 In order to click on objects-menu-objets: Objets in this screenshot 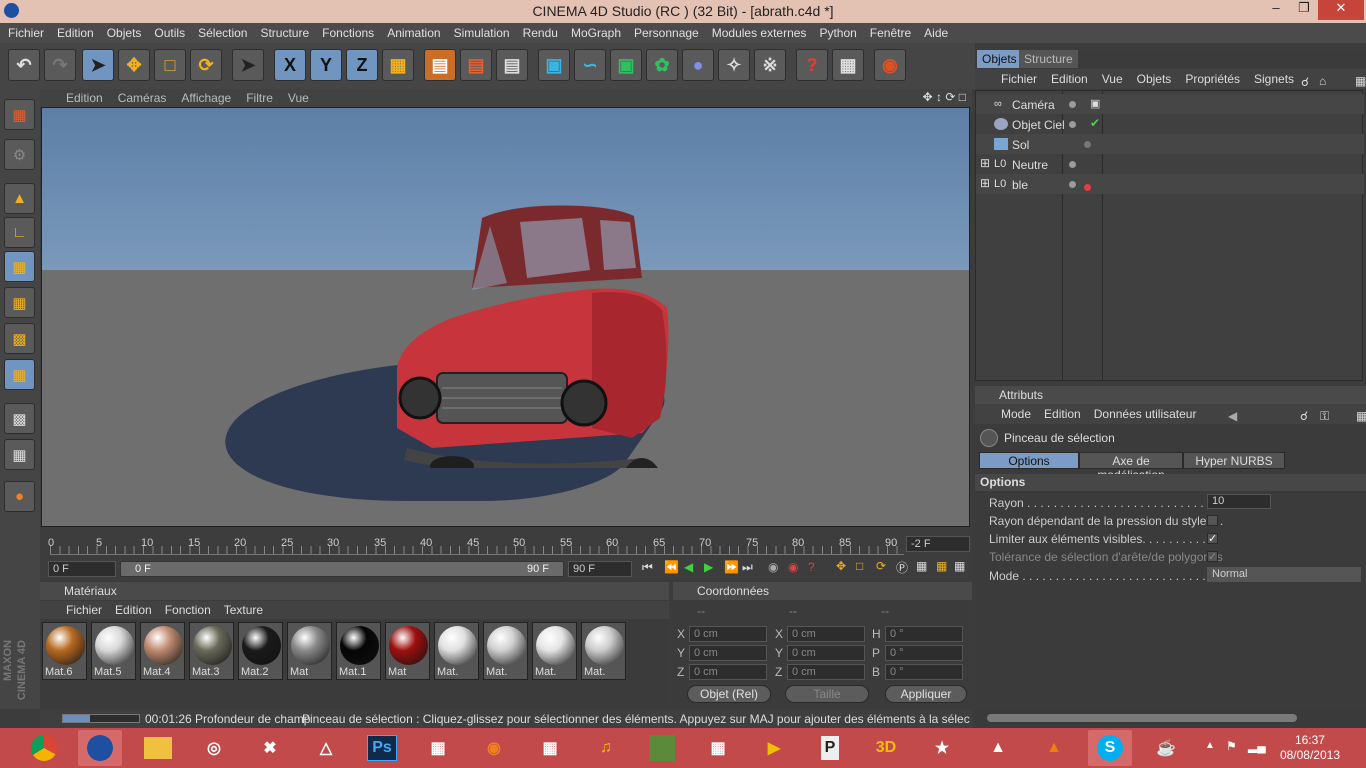, I will do `click(1151, 77)`.